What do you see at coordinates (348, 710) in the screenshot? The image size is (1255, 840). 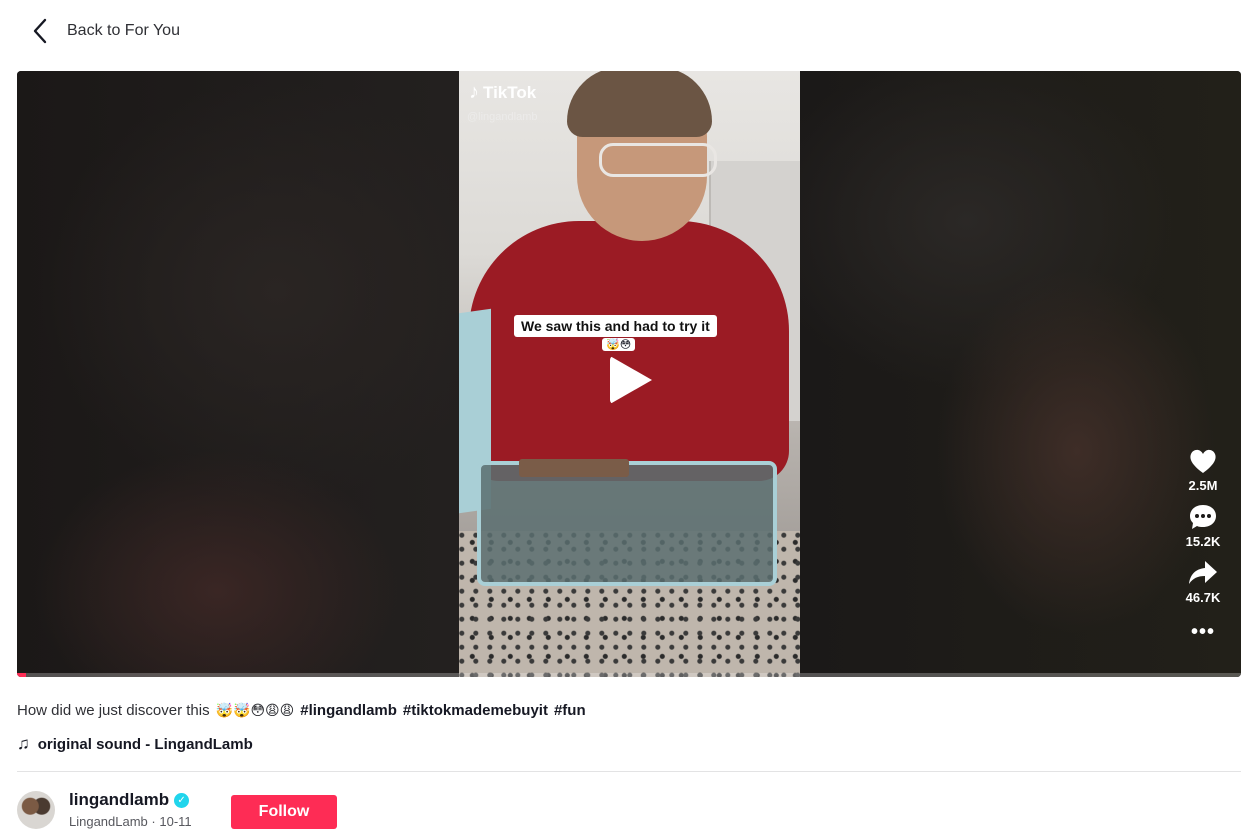 I see `hashtag-link: #lingandlamb` at bounding box center [348, 710].